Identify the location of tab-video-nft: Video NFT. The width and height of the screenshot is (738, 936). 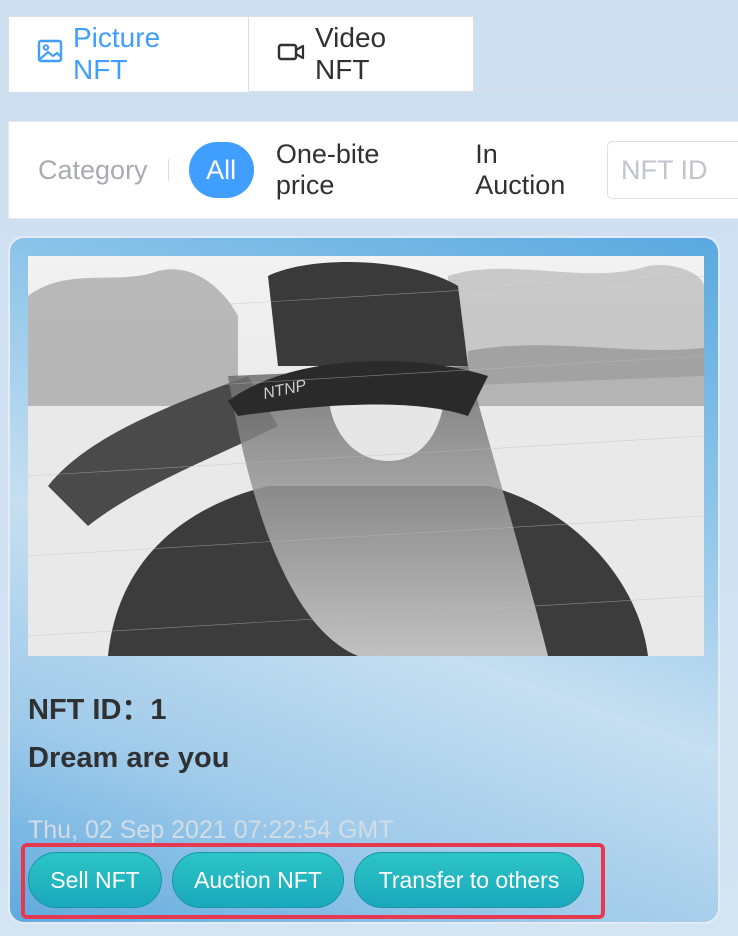
(361, 54).